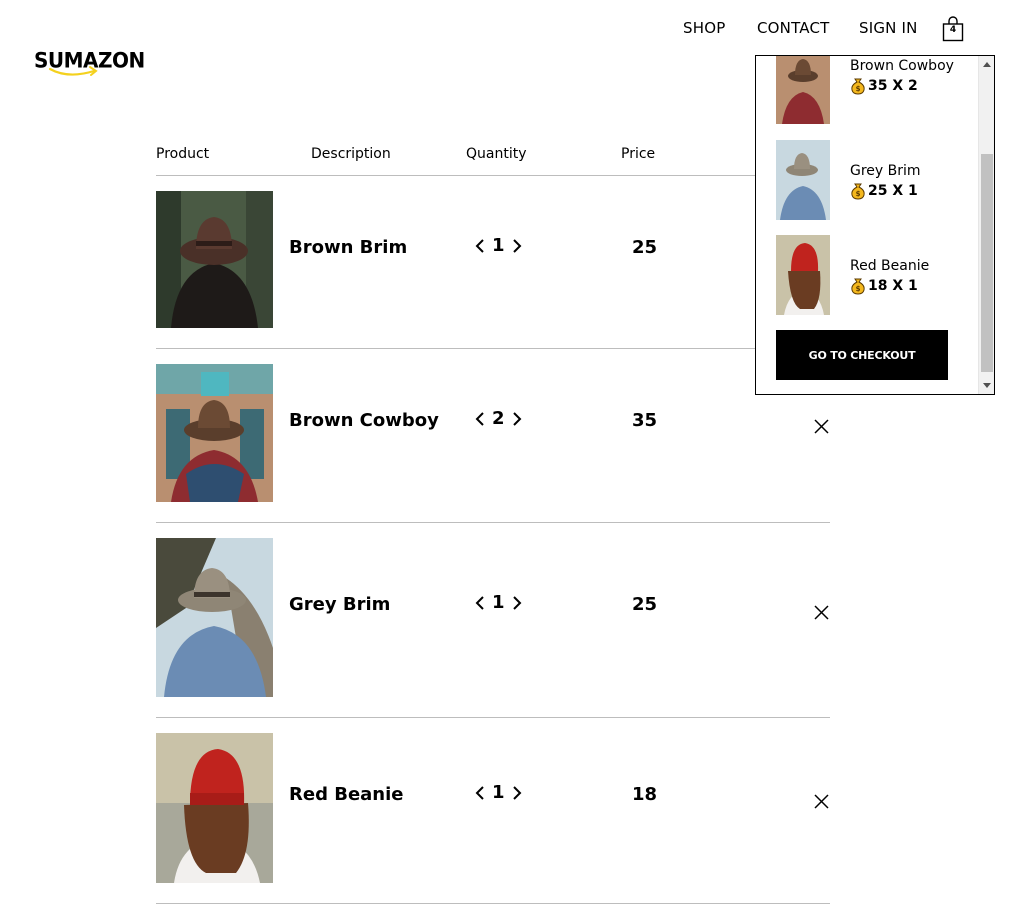 The image size is (1018, 923). I want to click on scroll-down-arrow-icon, so click(987, 385).